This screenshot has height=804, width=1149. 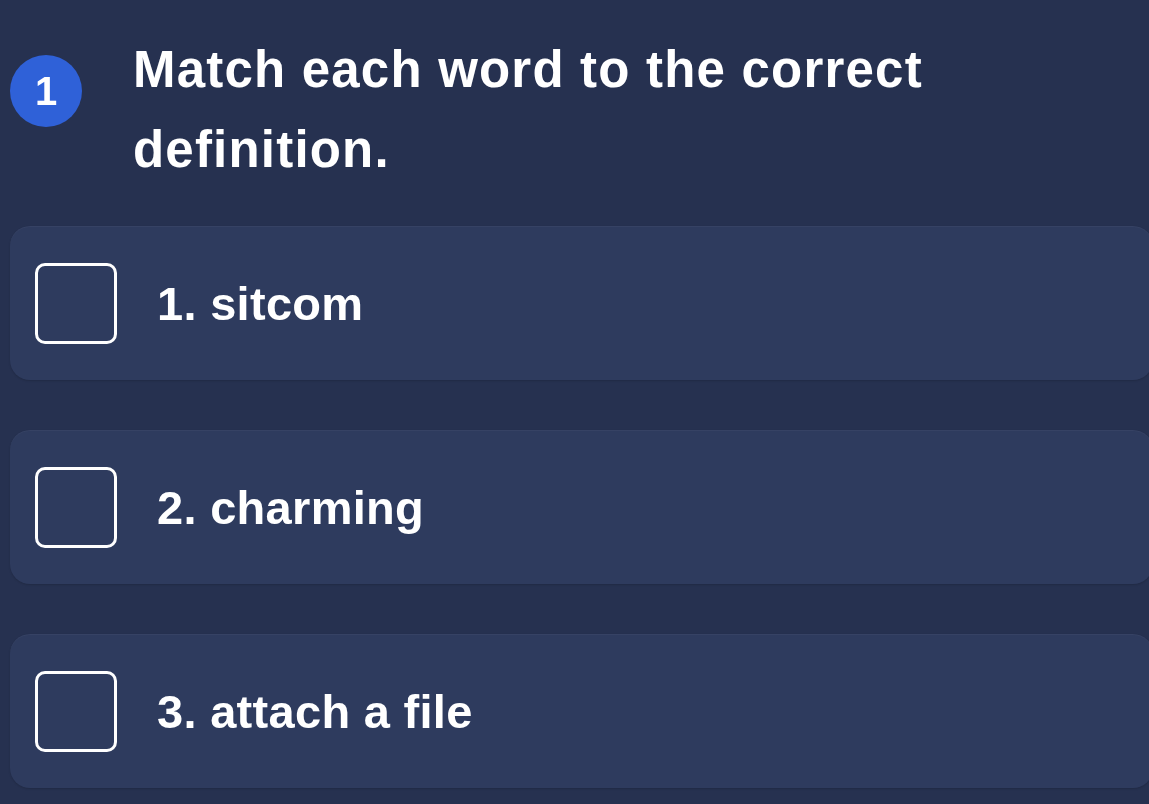 I want to click on option-label: 1. sitcom, so click(x=260, y=303).